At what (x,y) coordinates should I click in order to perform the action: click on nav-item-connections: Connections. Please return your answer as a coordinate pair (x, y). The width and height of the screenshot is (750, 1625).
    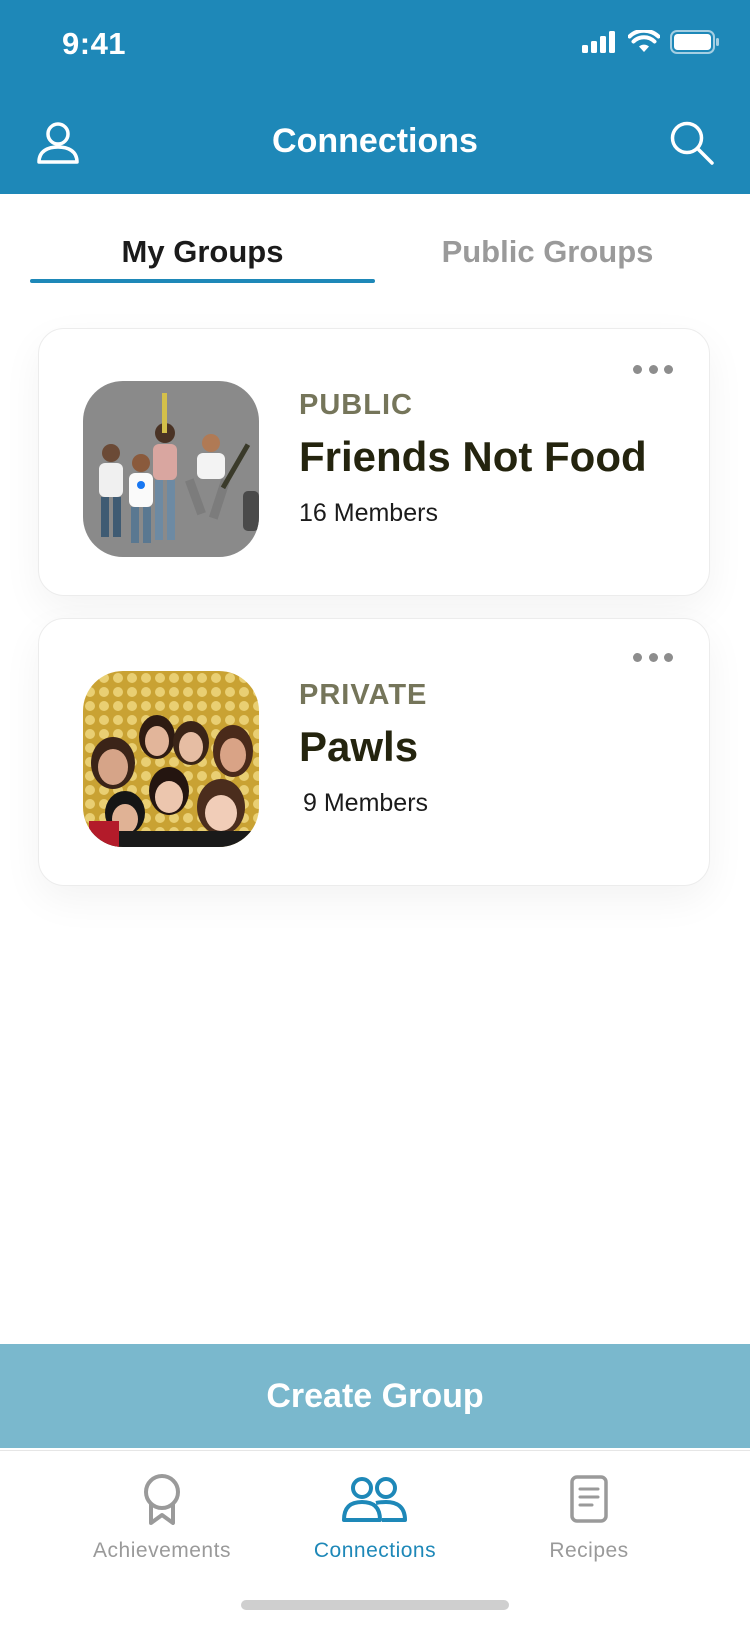
    Looking at the image, I should click on (375, 1516).